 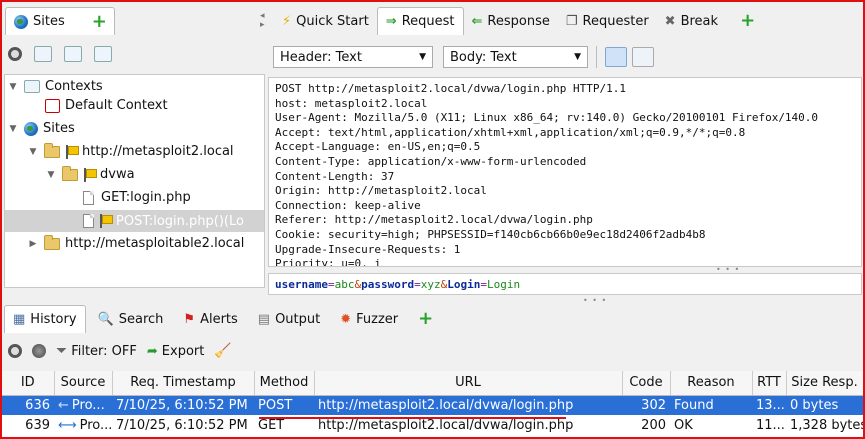 What do you see at coordinates (59, 128) in the screenshot?
I see `tree-label-sites: Sites` at bounding box center [59, 128].